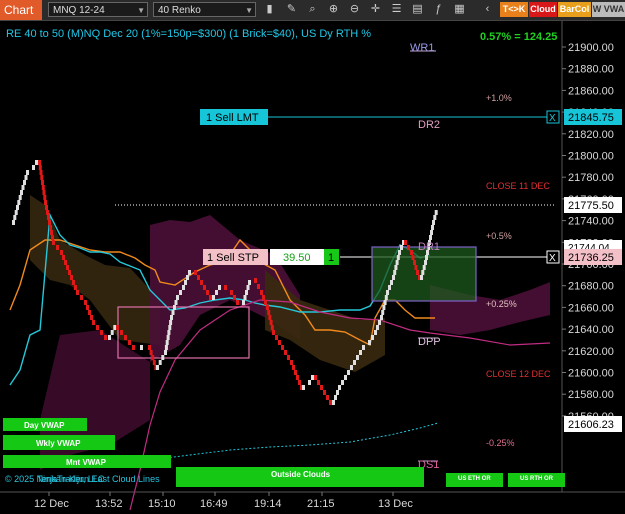  I want to click on us-rth-or-button: US RTH OR, so click(536, 480).